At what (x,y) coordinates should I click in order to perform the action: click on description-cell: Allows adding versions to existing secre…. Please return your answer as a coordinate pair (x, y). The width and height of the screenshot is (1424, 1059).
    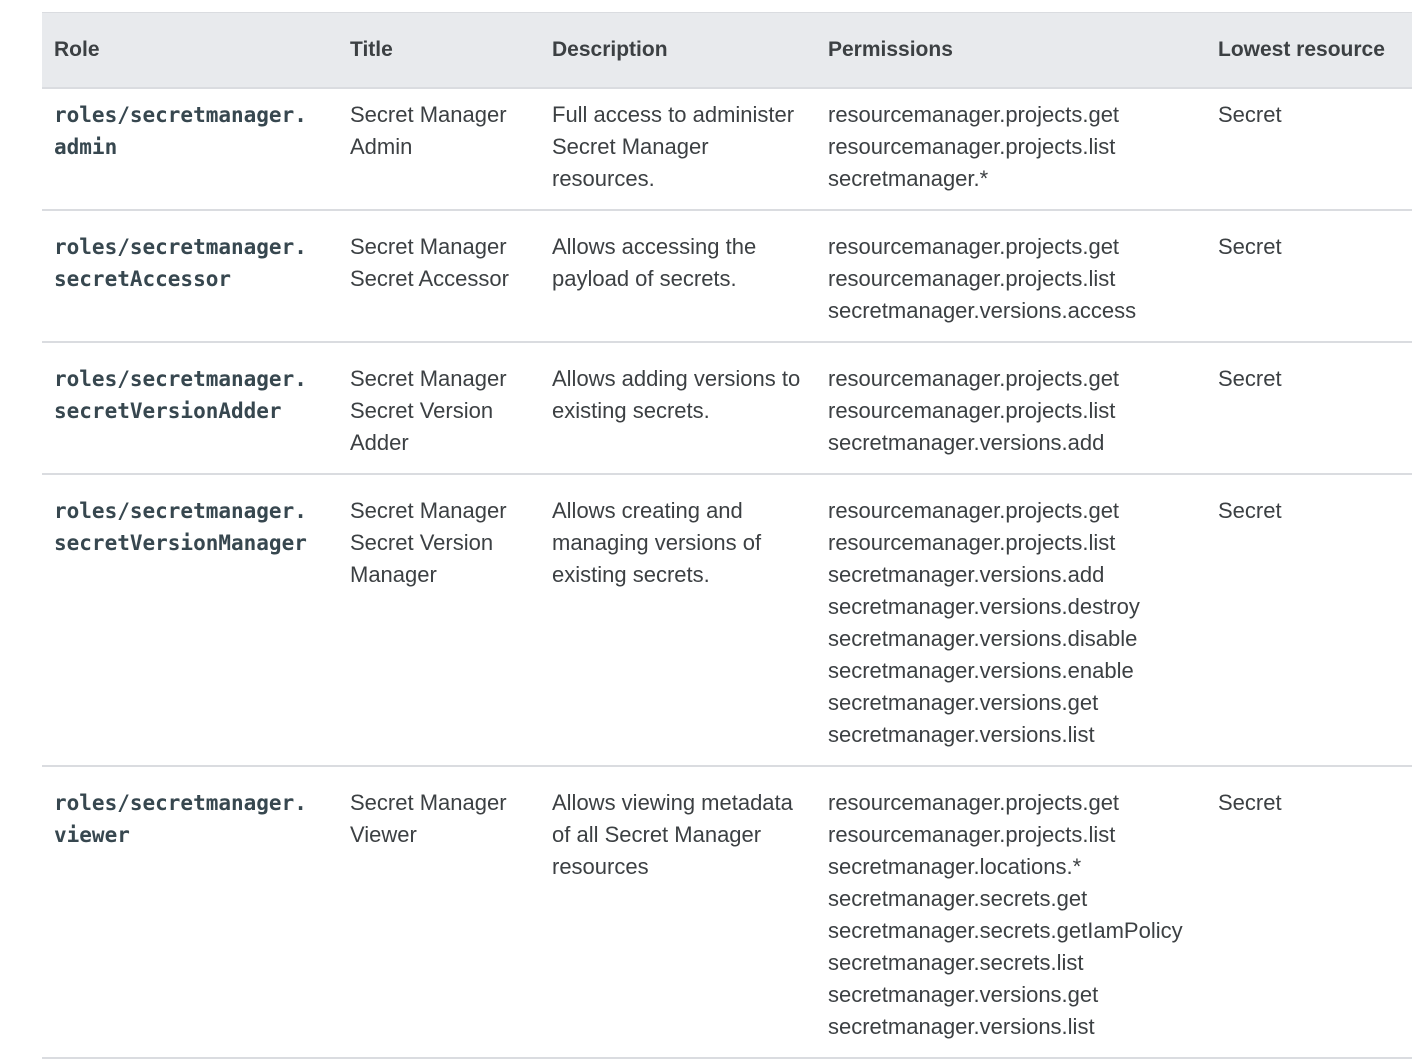
    Looking at the image, I should click on (678, 408).